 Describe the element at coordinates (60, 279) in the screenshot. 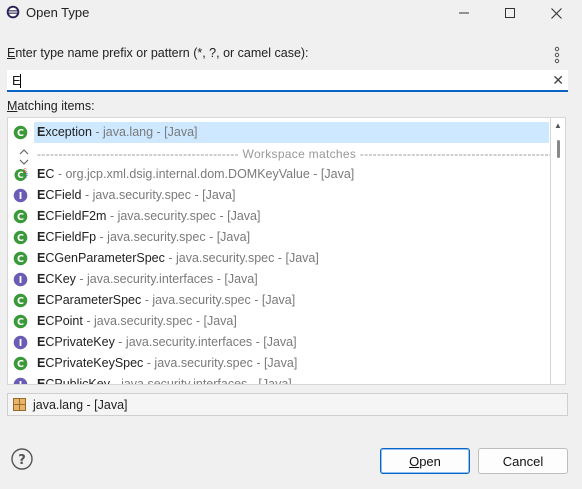

I see `type-name-rest: CKey` at that location.